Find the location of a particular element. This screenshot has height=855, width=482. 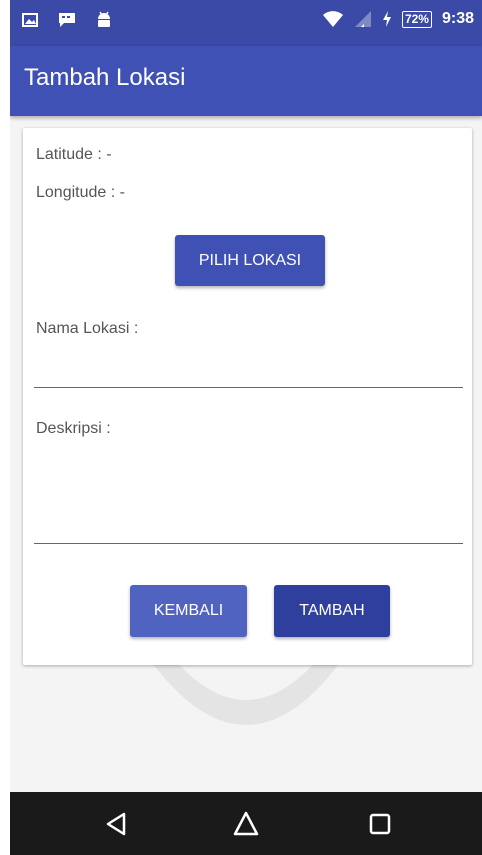

nama-lokasi-input is located at coordinates (250, 372).